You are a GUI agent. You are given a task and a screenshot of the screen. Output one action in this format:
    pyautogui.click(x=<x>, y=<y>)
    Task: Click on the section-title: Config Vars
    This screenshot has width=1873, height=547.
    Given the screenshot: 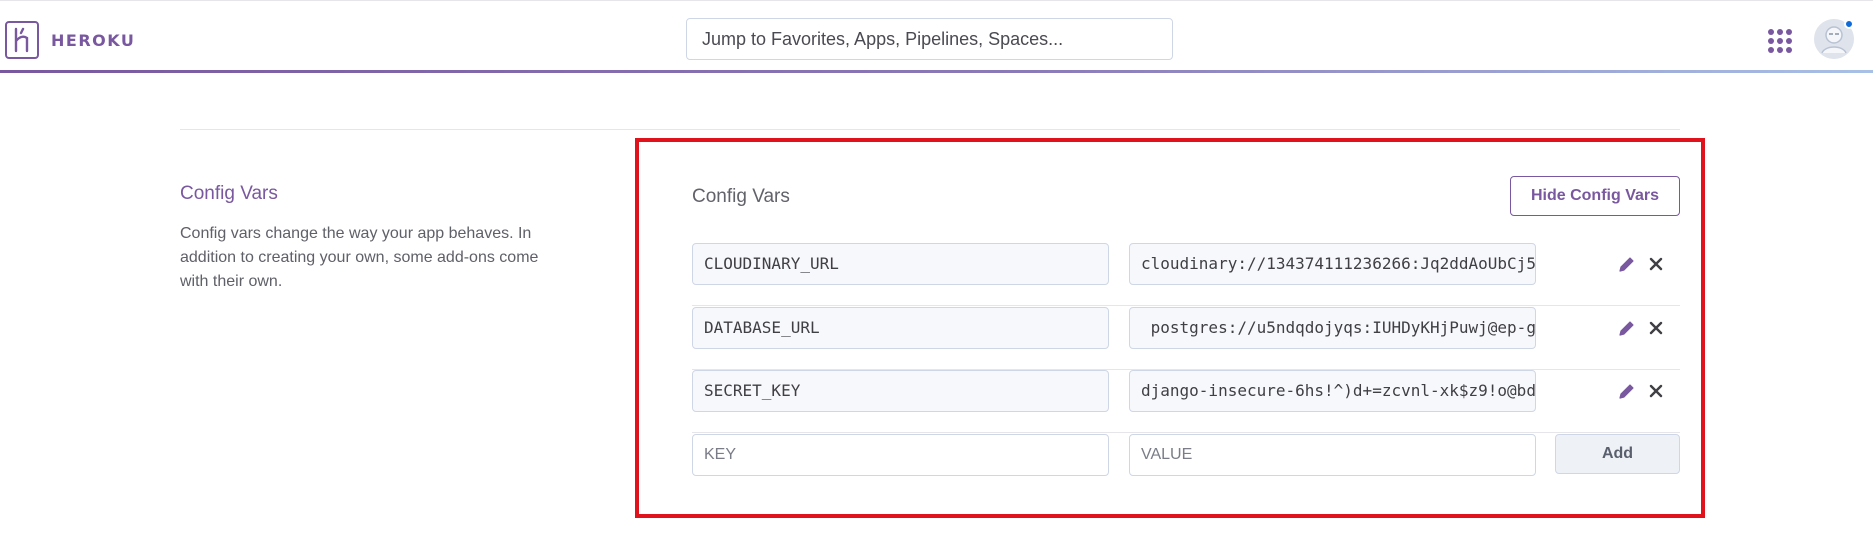 What is the action you would take?
    pyautogui.click(x=229, y=193)
    